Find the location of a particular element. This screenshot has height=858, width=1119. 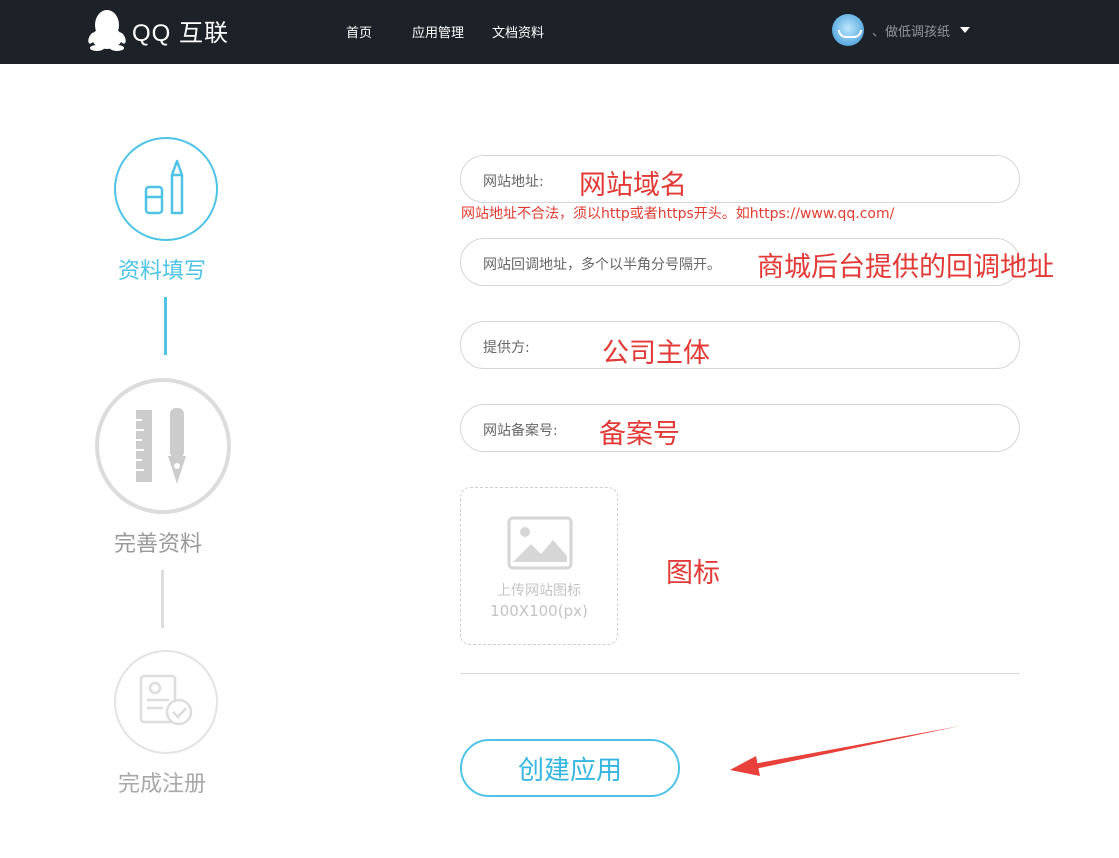

ruler-pen-icon is located at coordinates (161, 446).